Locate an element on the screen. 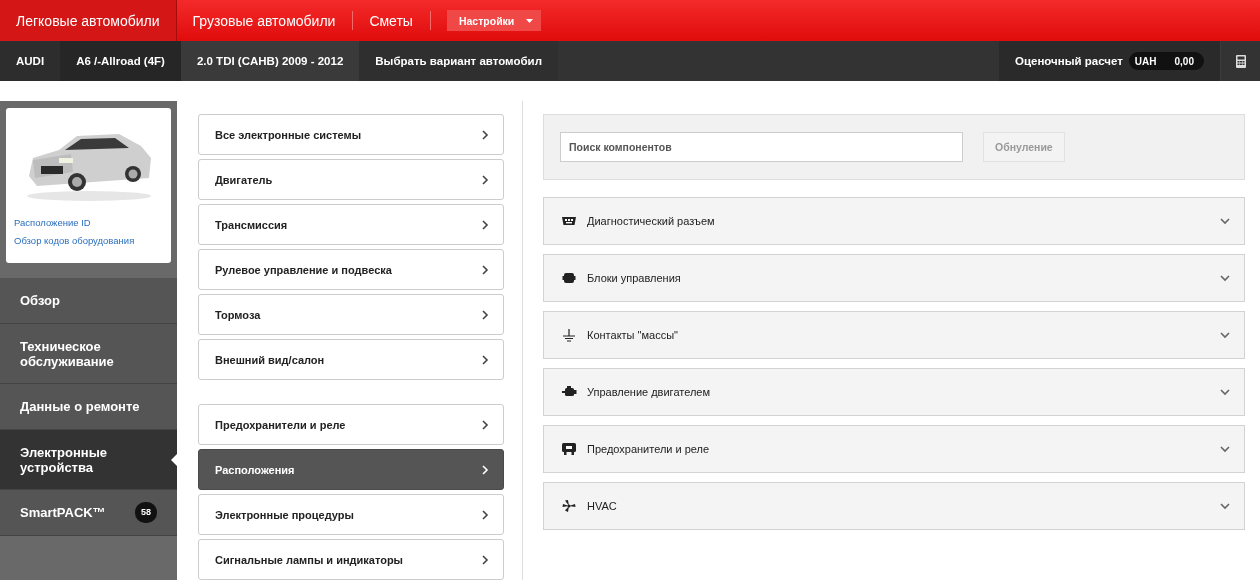 This screenshot has height=580, width=1260. caret-icon is located at coordinates (530, 20).